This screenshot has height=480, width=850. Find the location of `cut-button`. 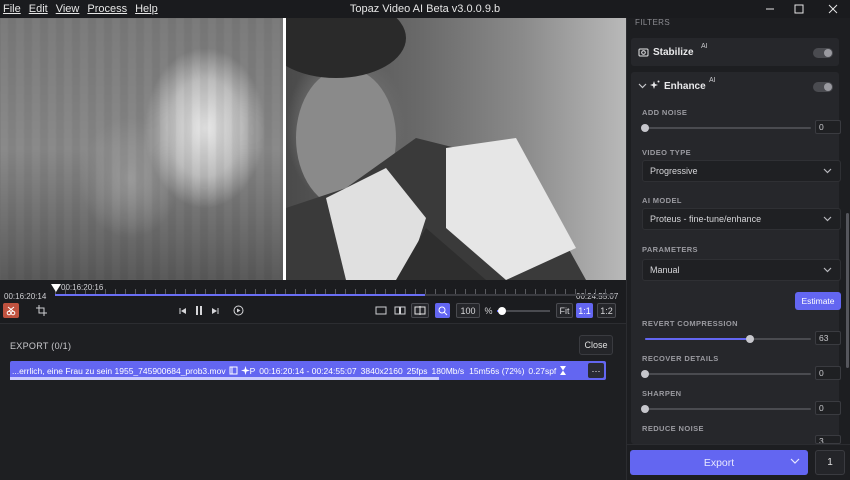

cut-button is located at coordinates (11, 310).